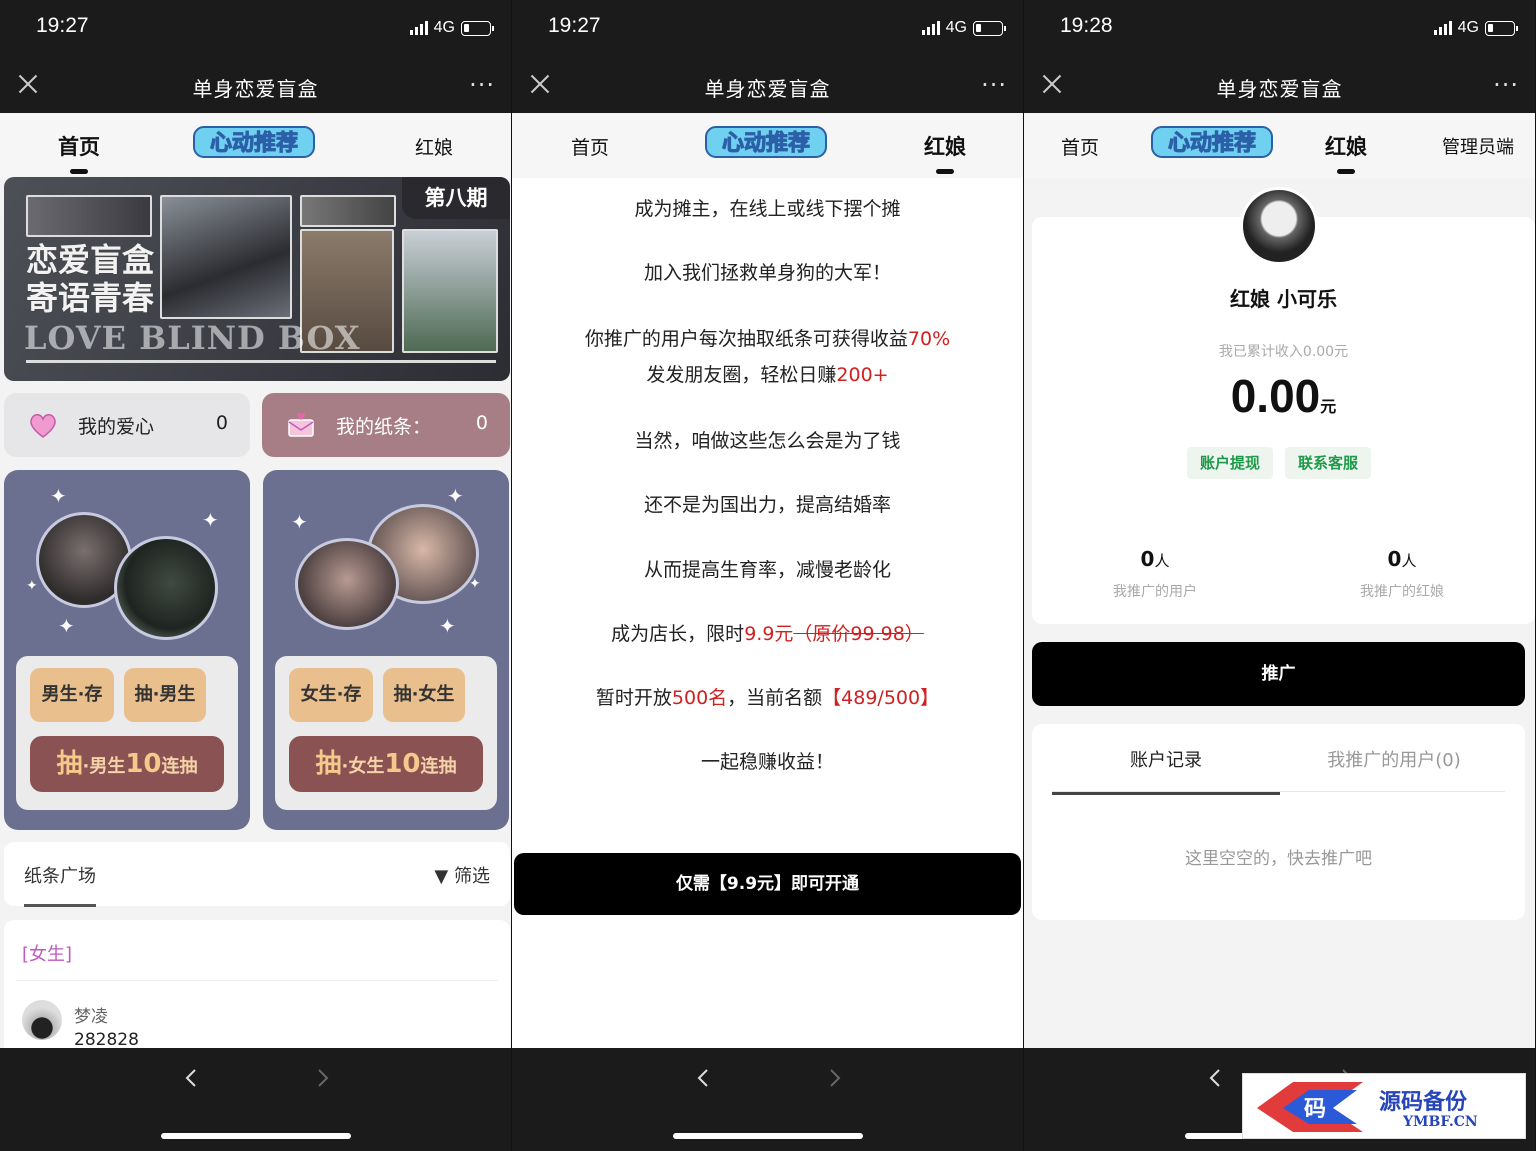 Image resolution: width=1536 pixels, height=1151 pixels. What do you see at coordinates (1423, 1102) in the screenshot?
I see `watermark-title: 源码备份` at bounding box center [1423, 1102].